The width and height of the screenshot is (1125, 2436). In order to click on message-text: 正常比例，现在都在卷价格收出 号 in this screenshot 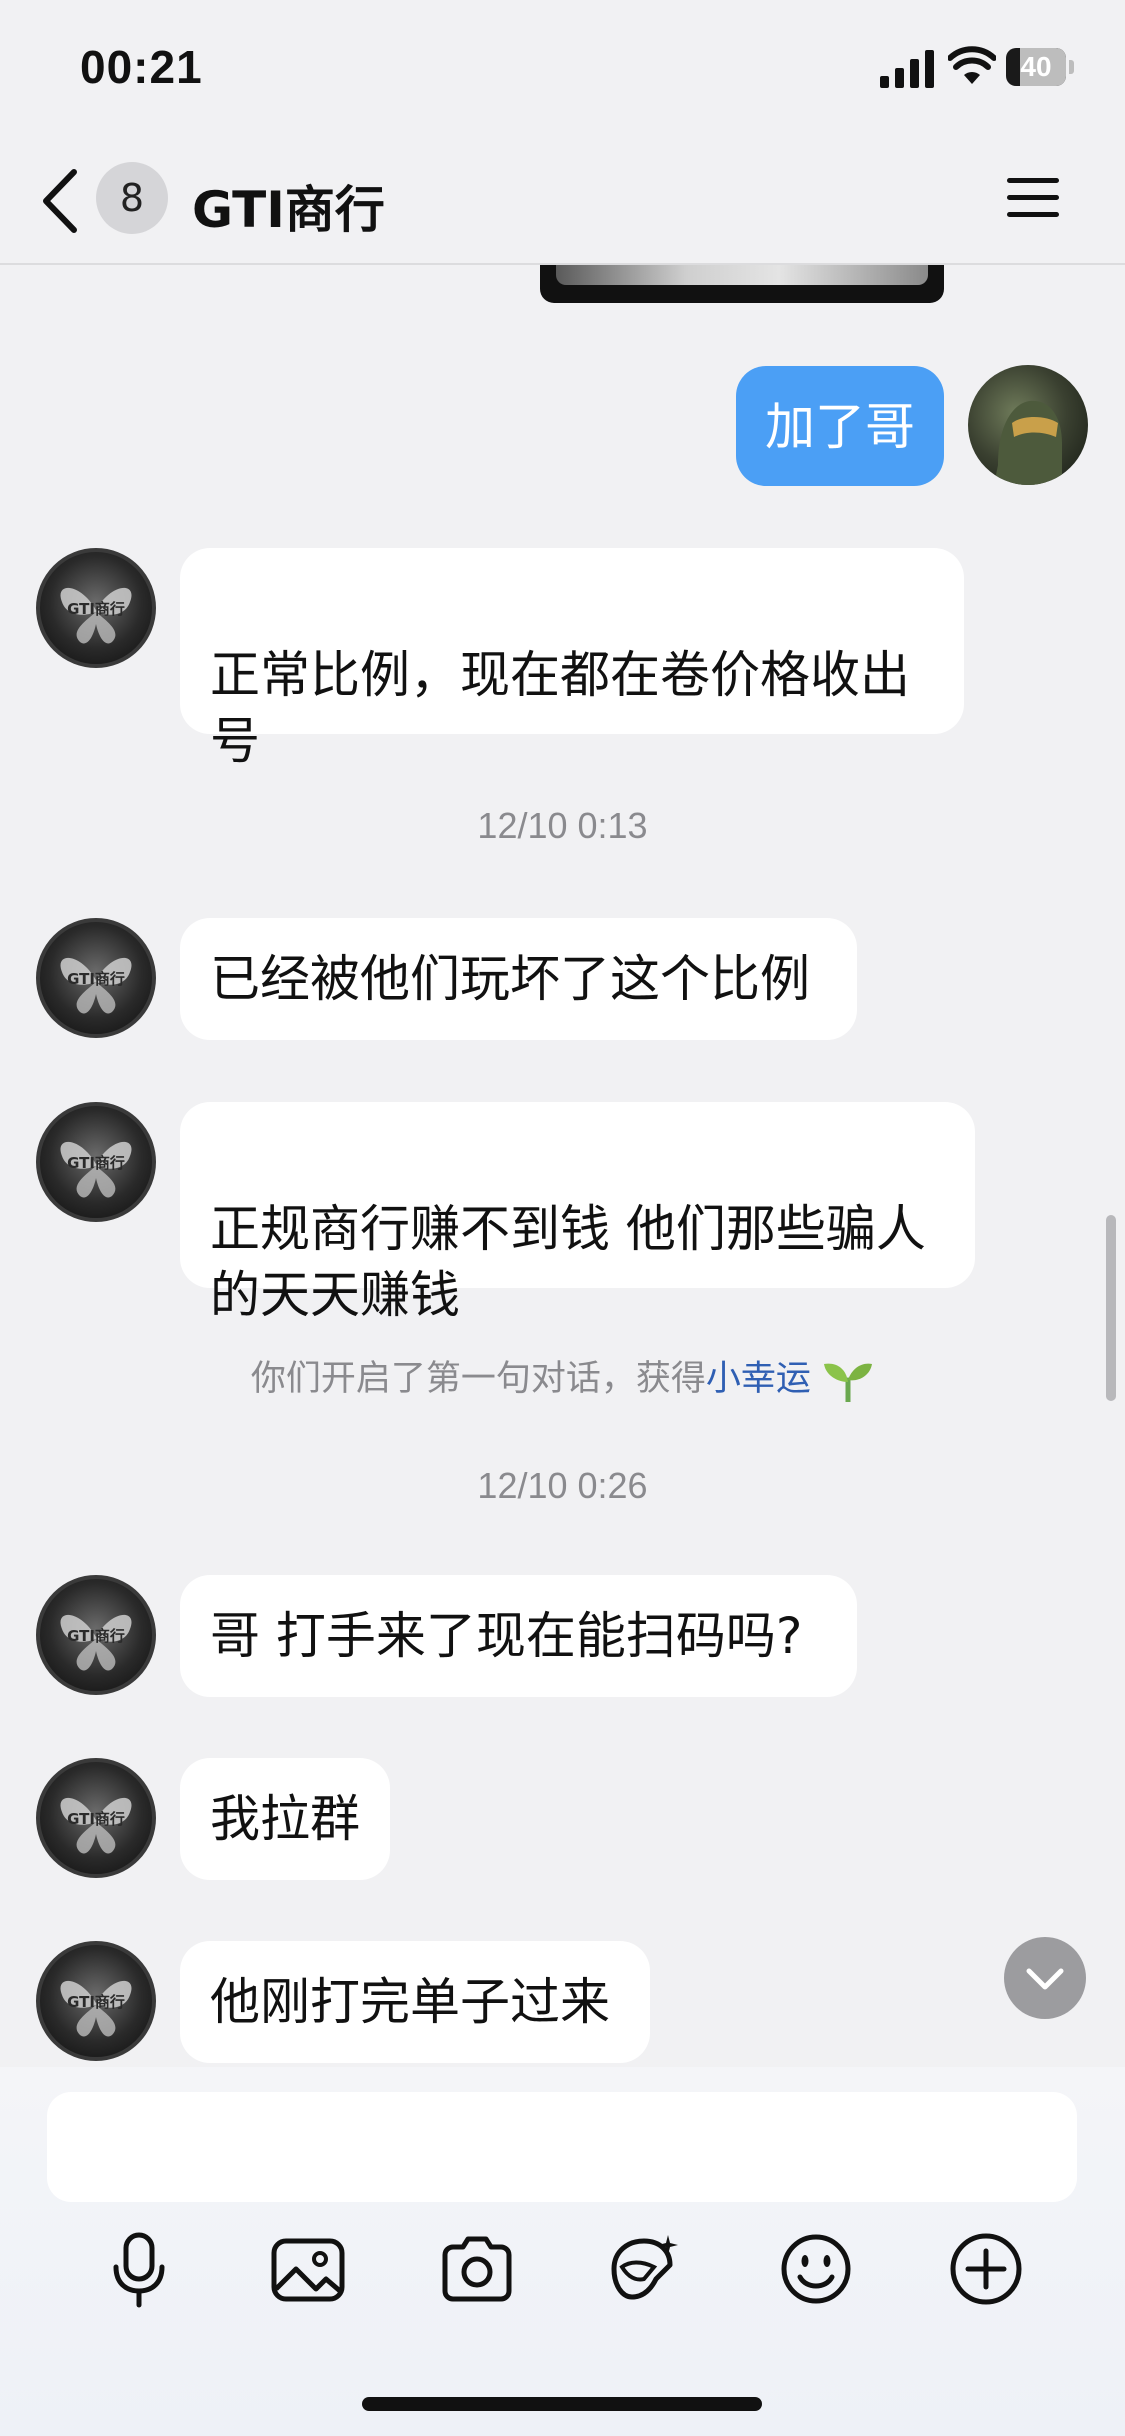, I will do `click(560, 708)`.